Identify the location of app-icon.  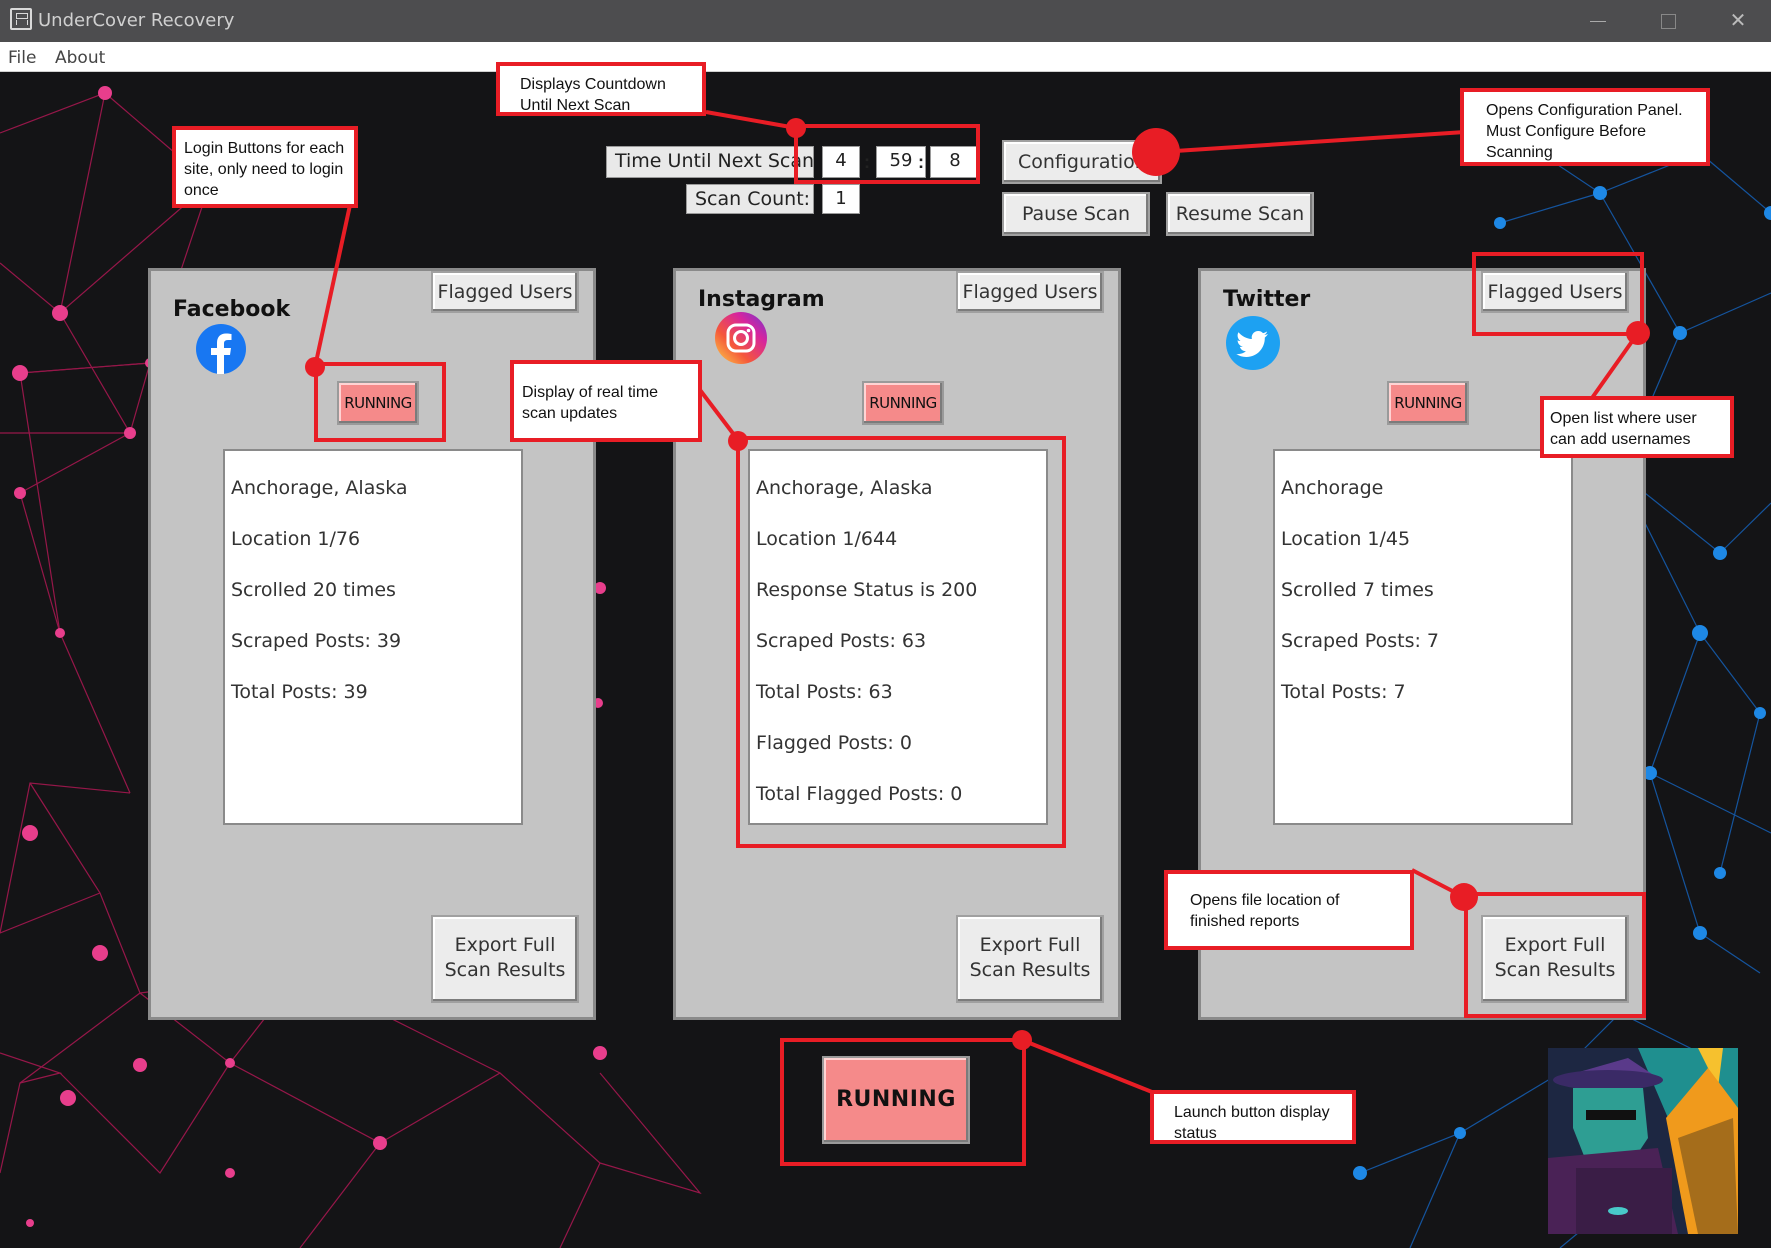
(21, 19).